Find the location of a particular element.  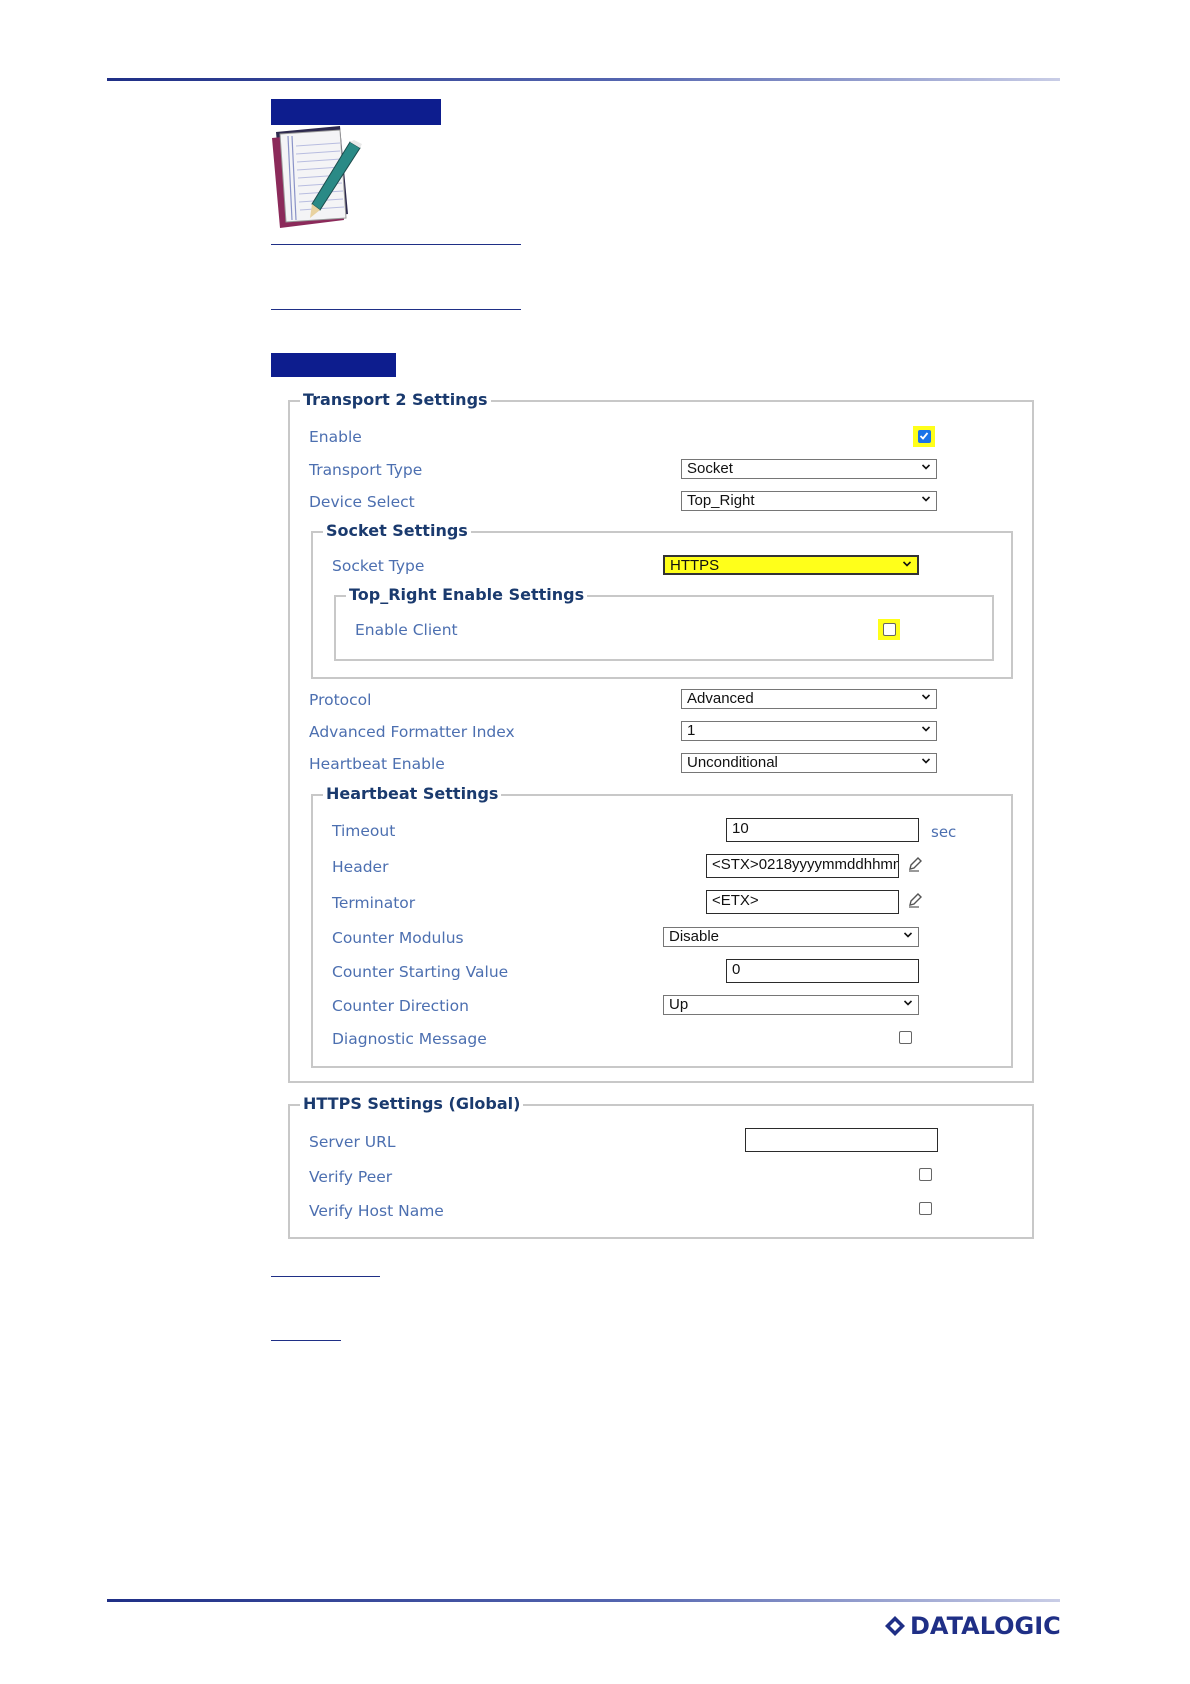

counter-direction-select: Up is located at coordinates (791, 1005).